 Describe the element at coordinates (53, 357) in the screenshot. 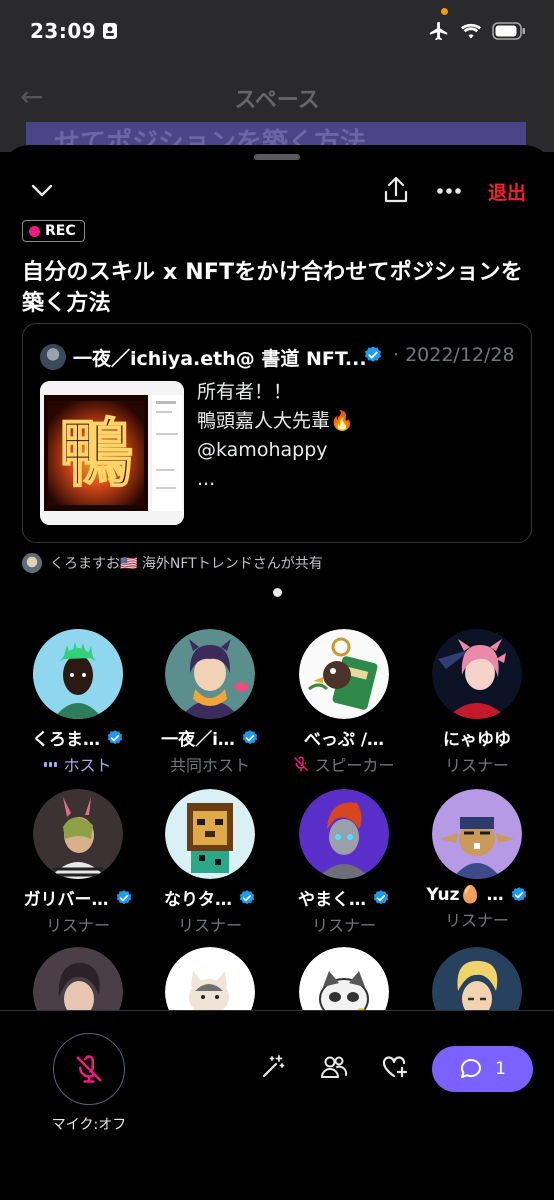

I see `tweet-author-avatar` at that location.